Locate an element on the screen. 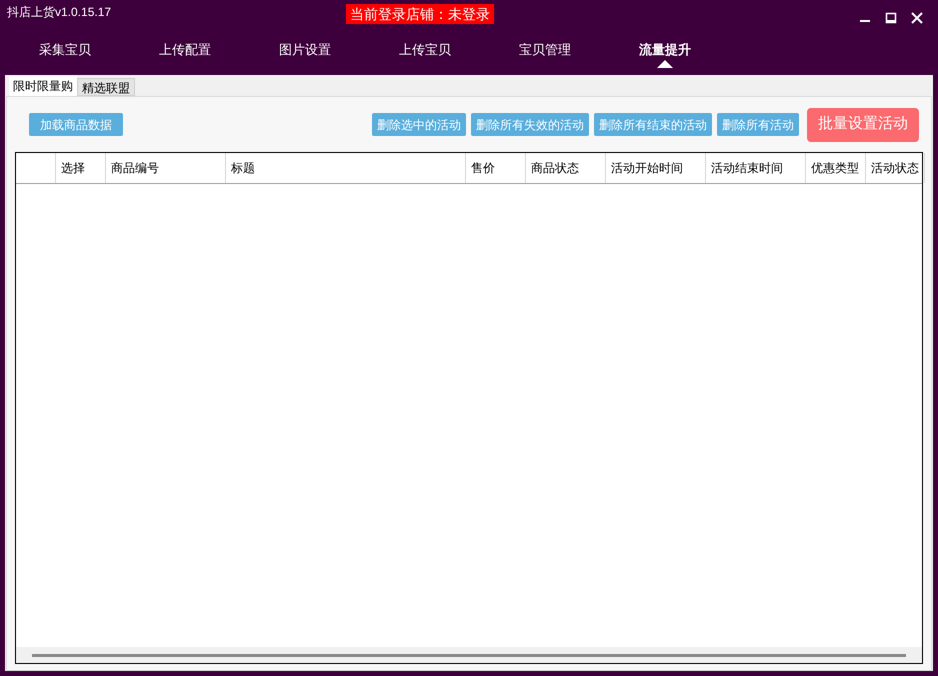 The width and height of the screenshot is (938, 676). store-status-banner: 当前登录店铺：未登录 is located at coordinates (420, 14).